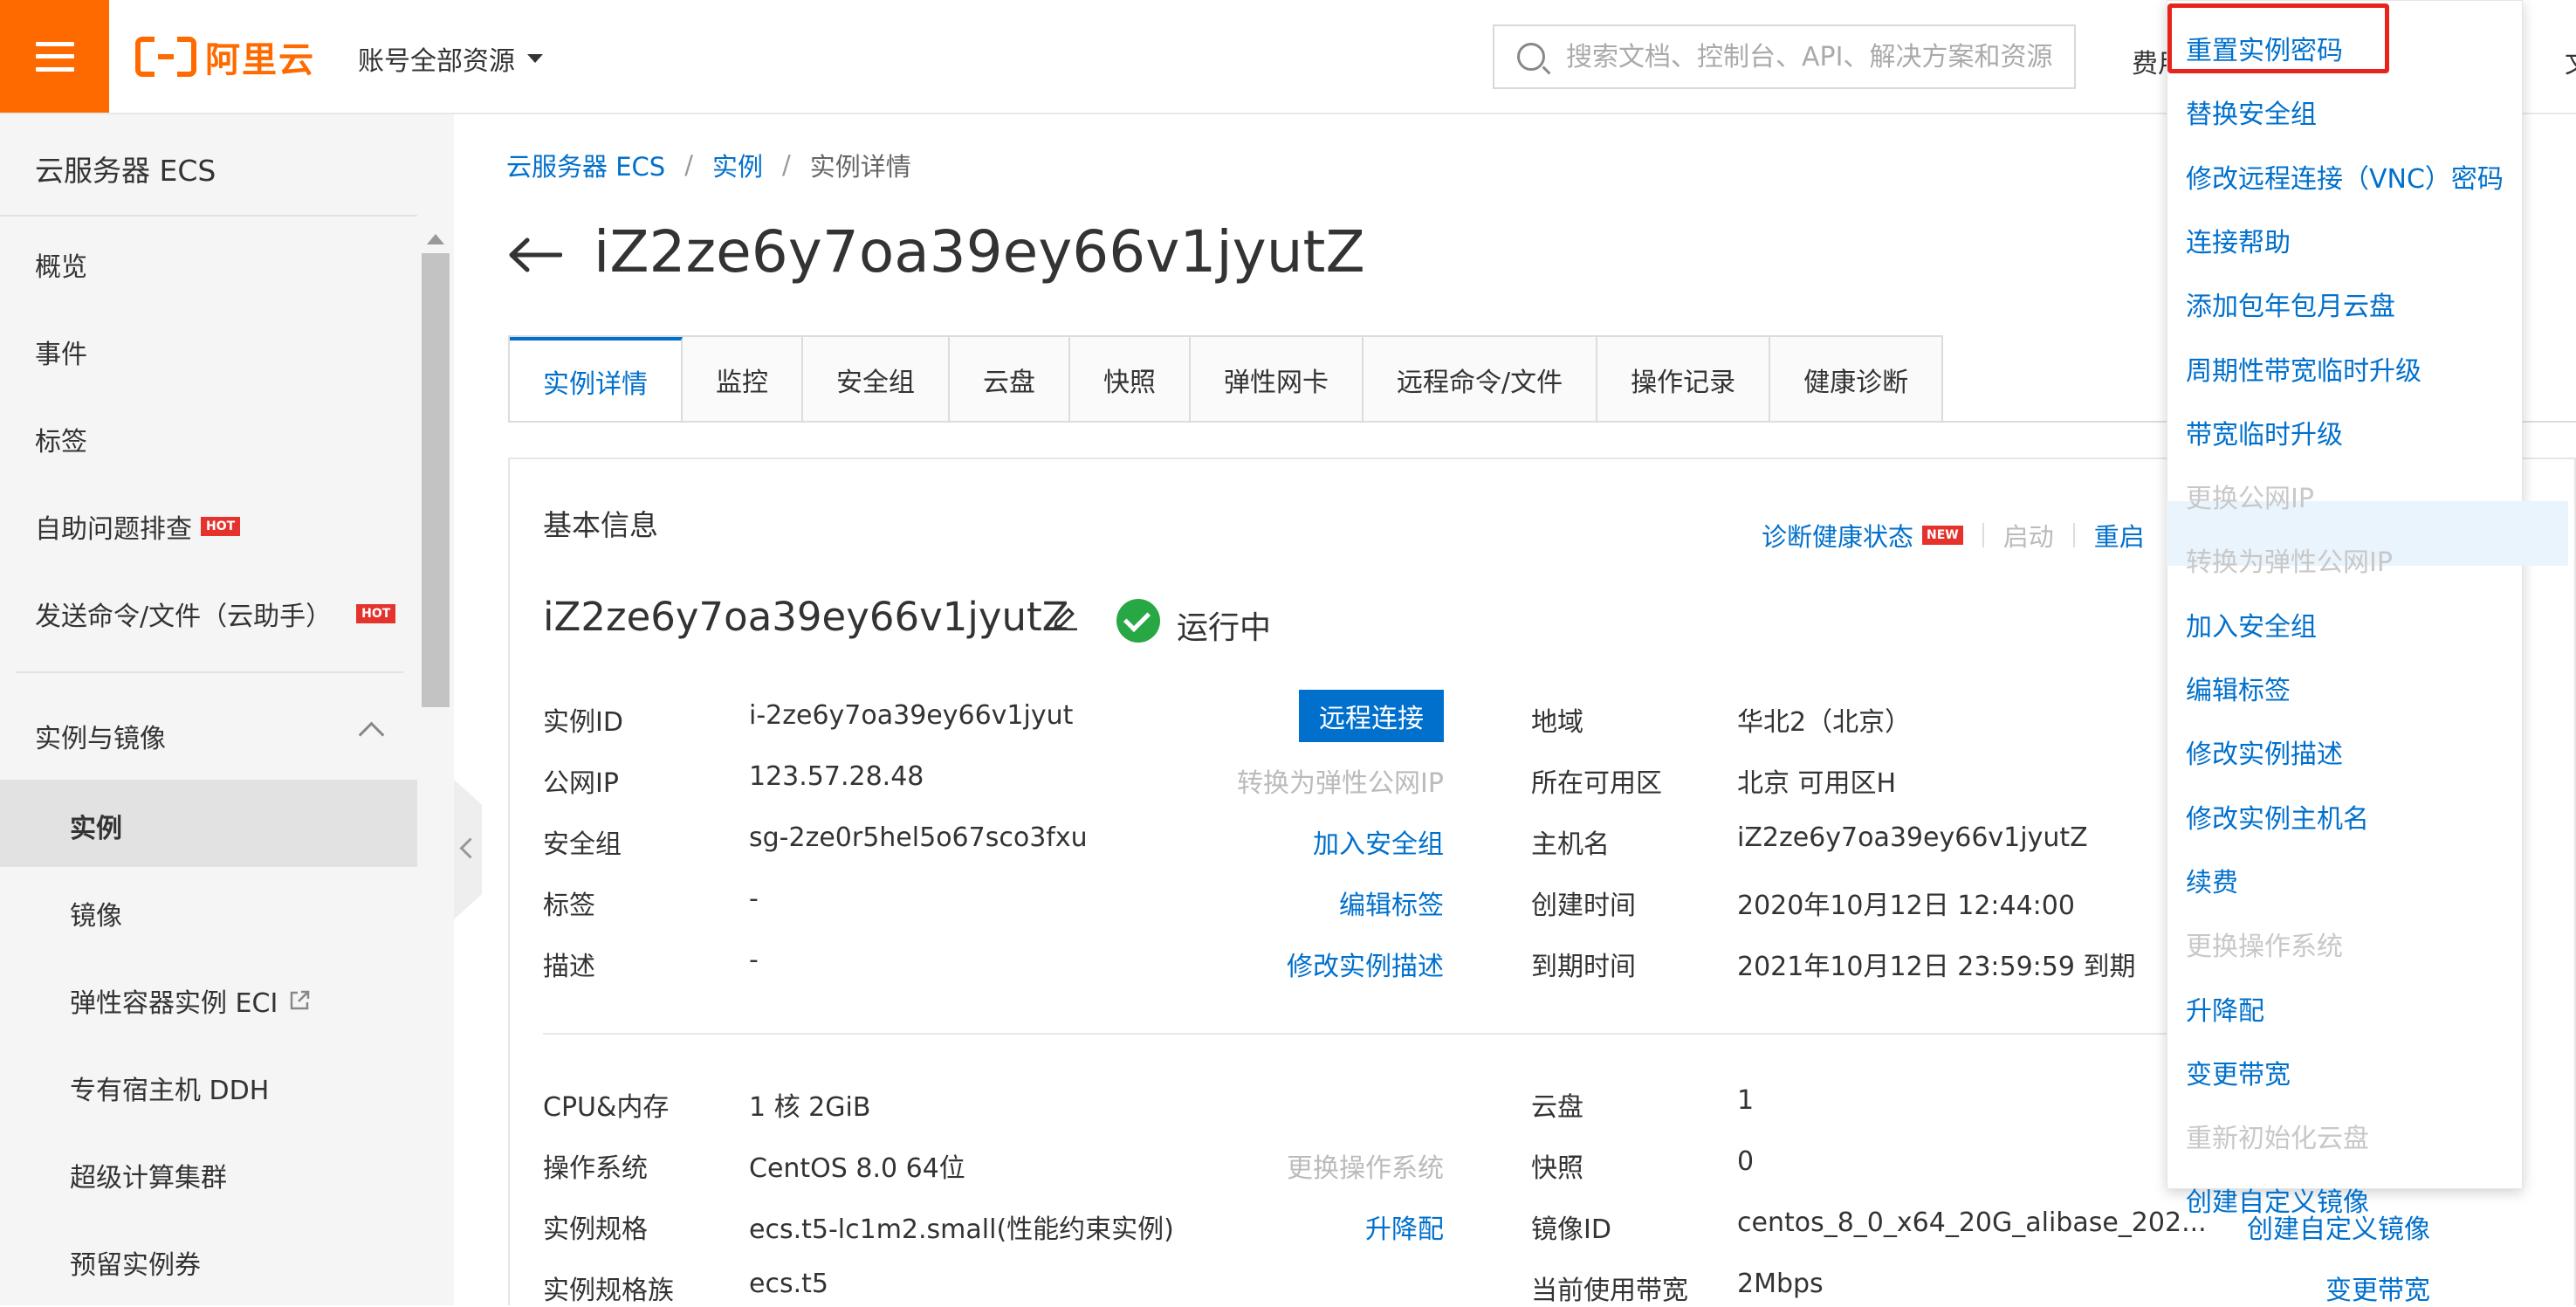 The width and height of the screenshot is (2576, 1307). I want to click on label-disks: 云盘, so click(1557, 1107).